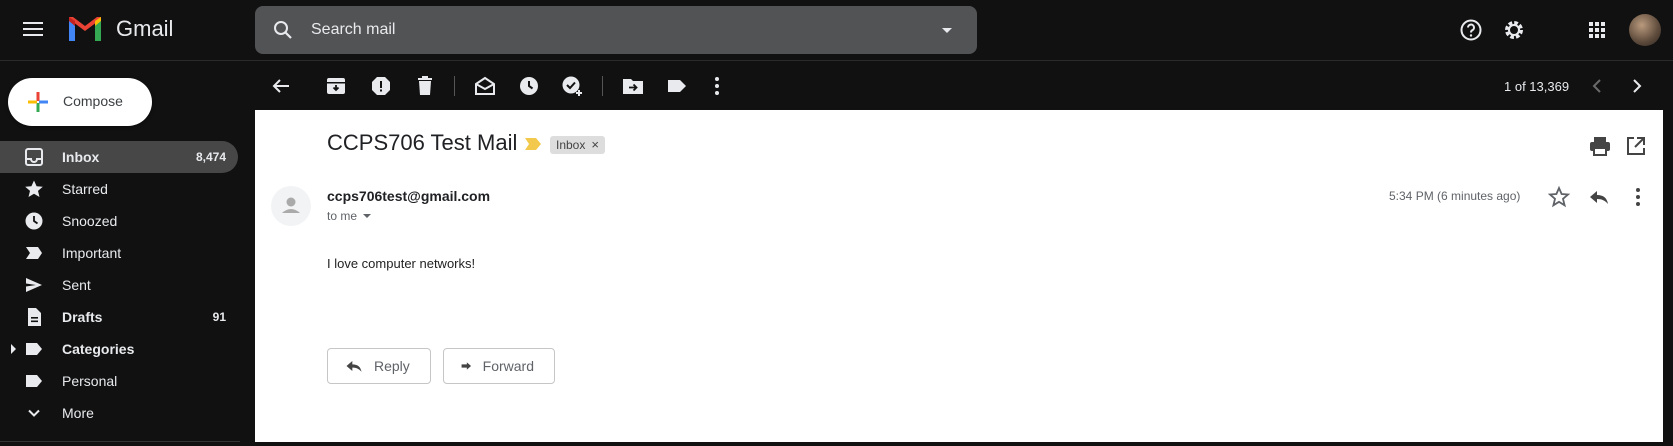 The image size is (1673, 446). Describe the element at coordinates (836, 60) in the screenshot. I see `header-divider` at that location.